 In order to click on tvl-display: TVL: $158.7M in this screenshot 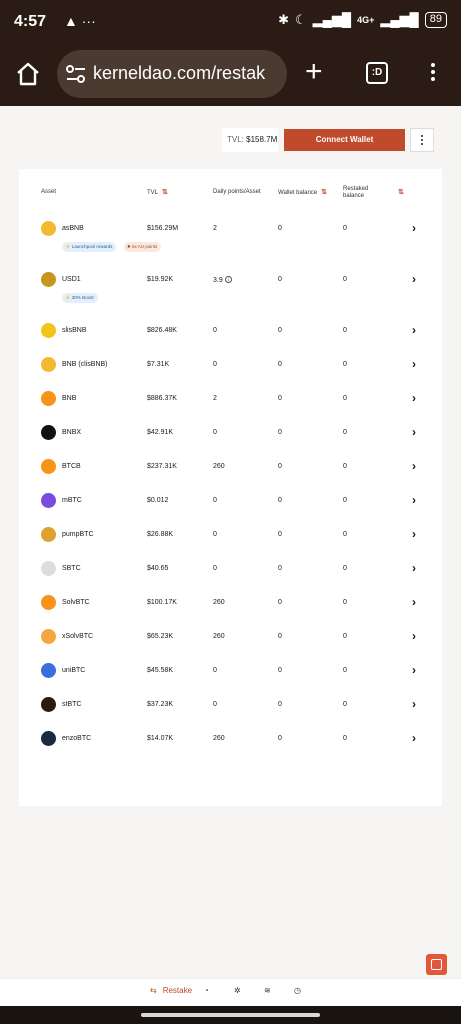, I will do `click(250, 140)`.